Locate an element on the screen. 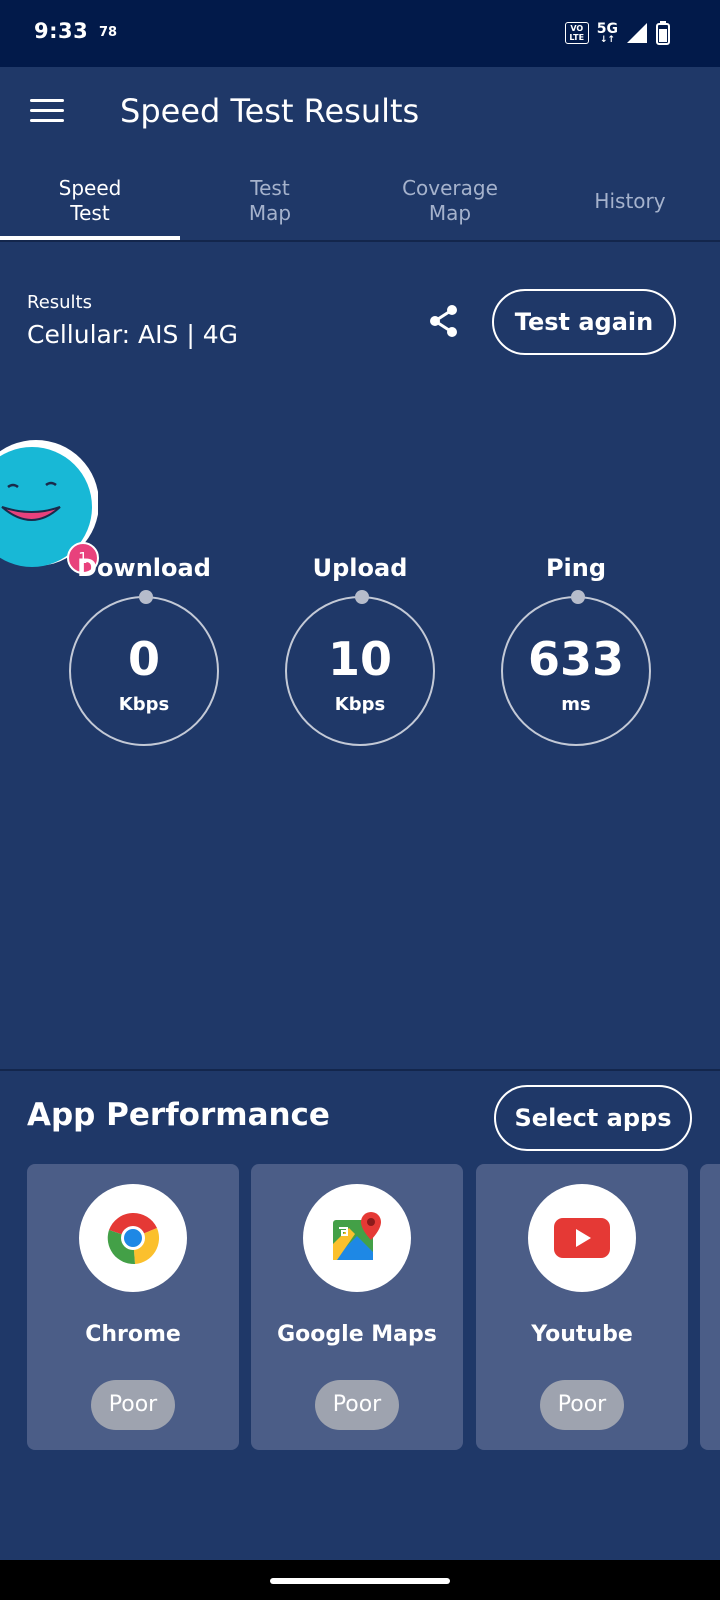 This screenshot has width=720, height=1600. ping-metric: Ping 633 ms is located at coordinates (576, 649).